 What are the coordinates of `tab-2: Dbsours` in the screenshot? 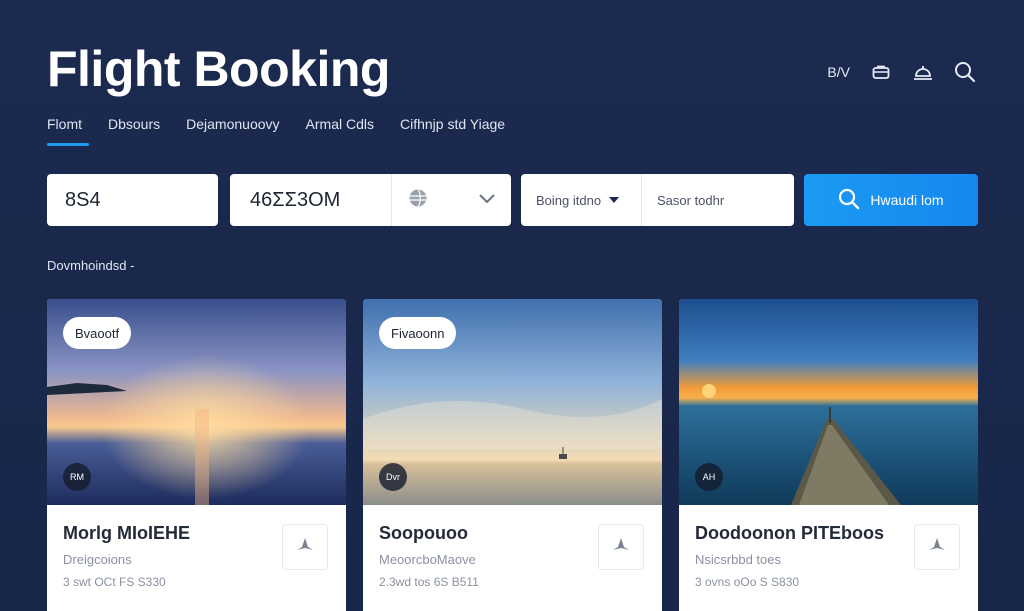 It's located at (134, 131).